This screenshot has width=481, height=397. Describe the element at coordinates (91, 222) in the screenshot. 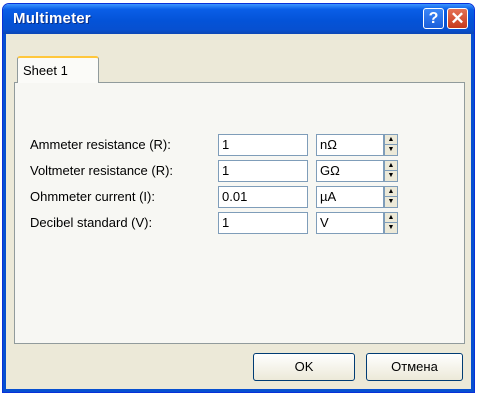

I see `decibel-standard-label: Decibel standard (V):` at that location.